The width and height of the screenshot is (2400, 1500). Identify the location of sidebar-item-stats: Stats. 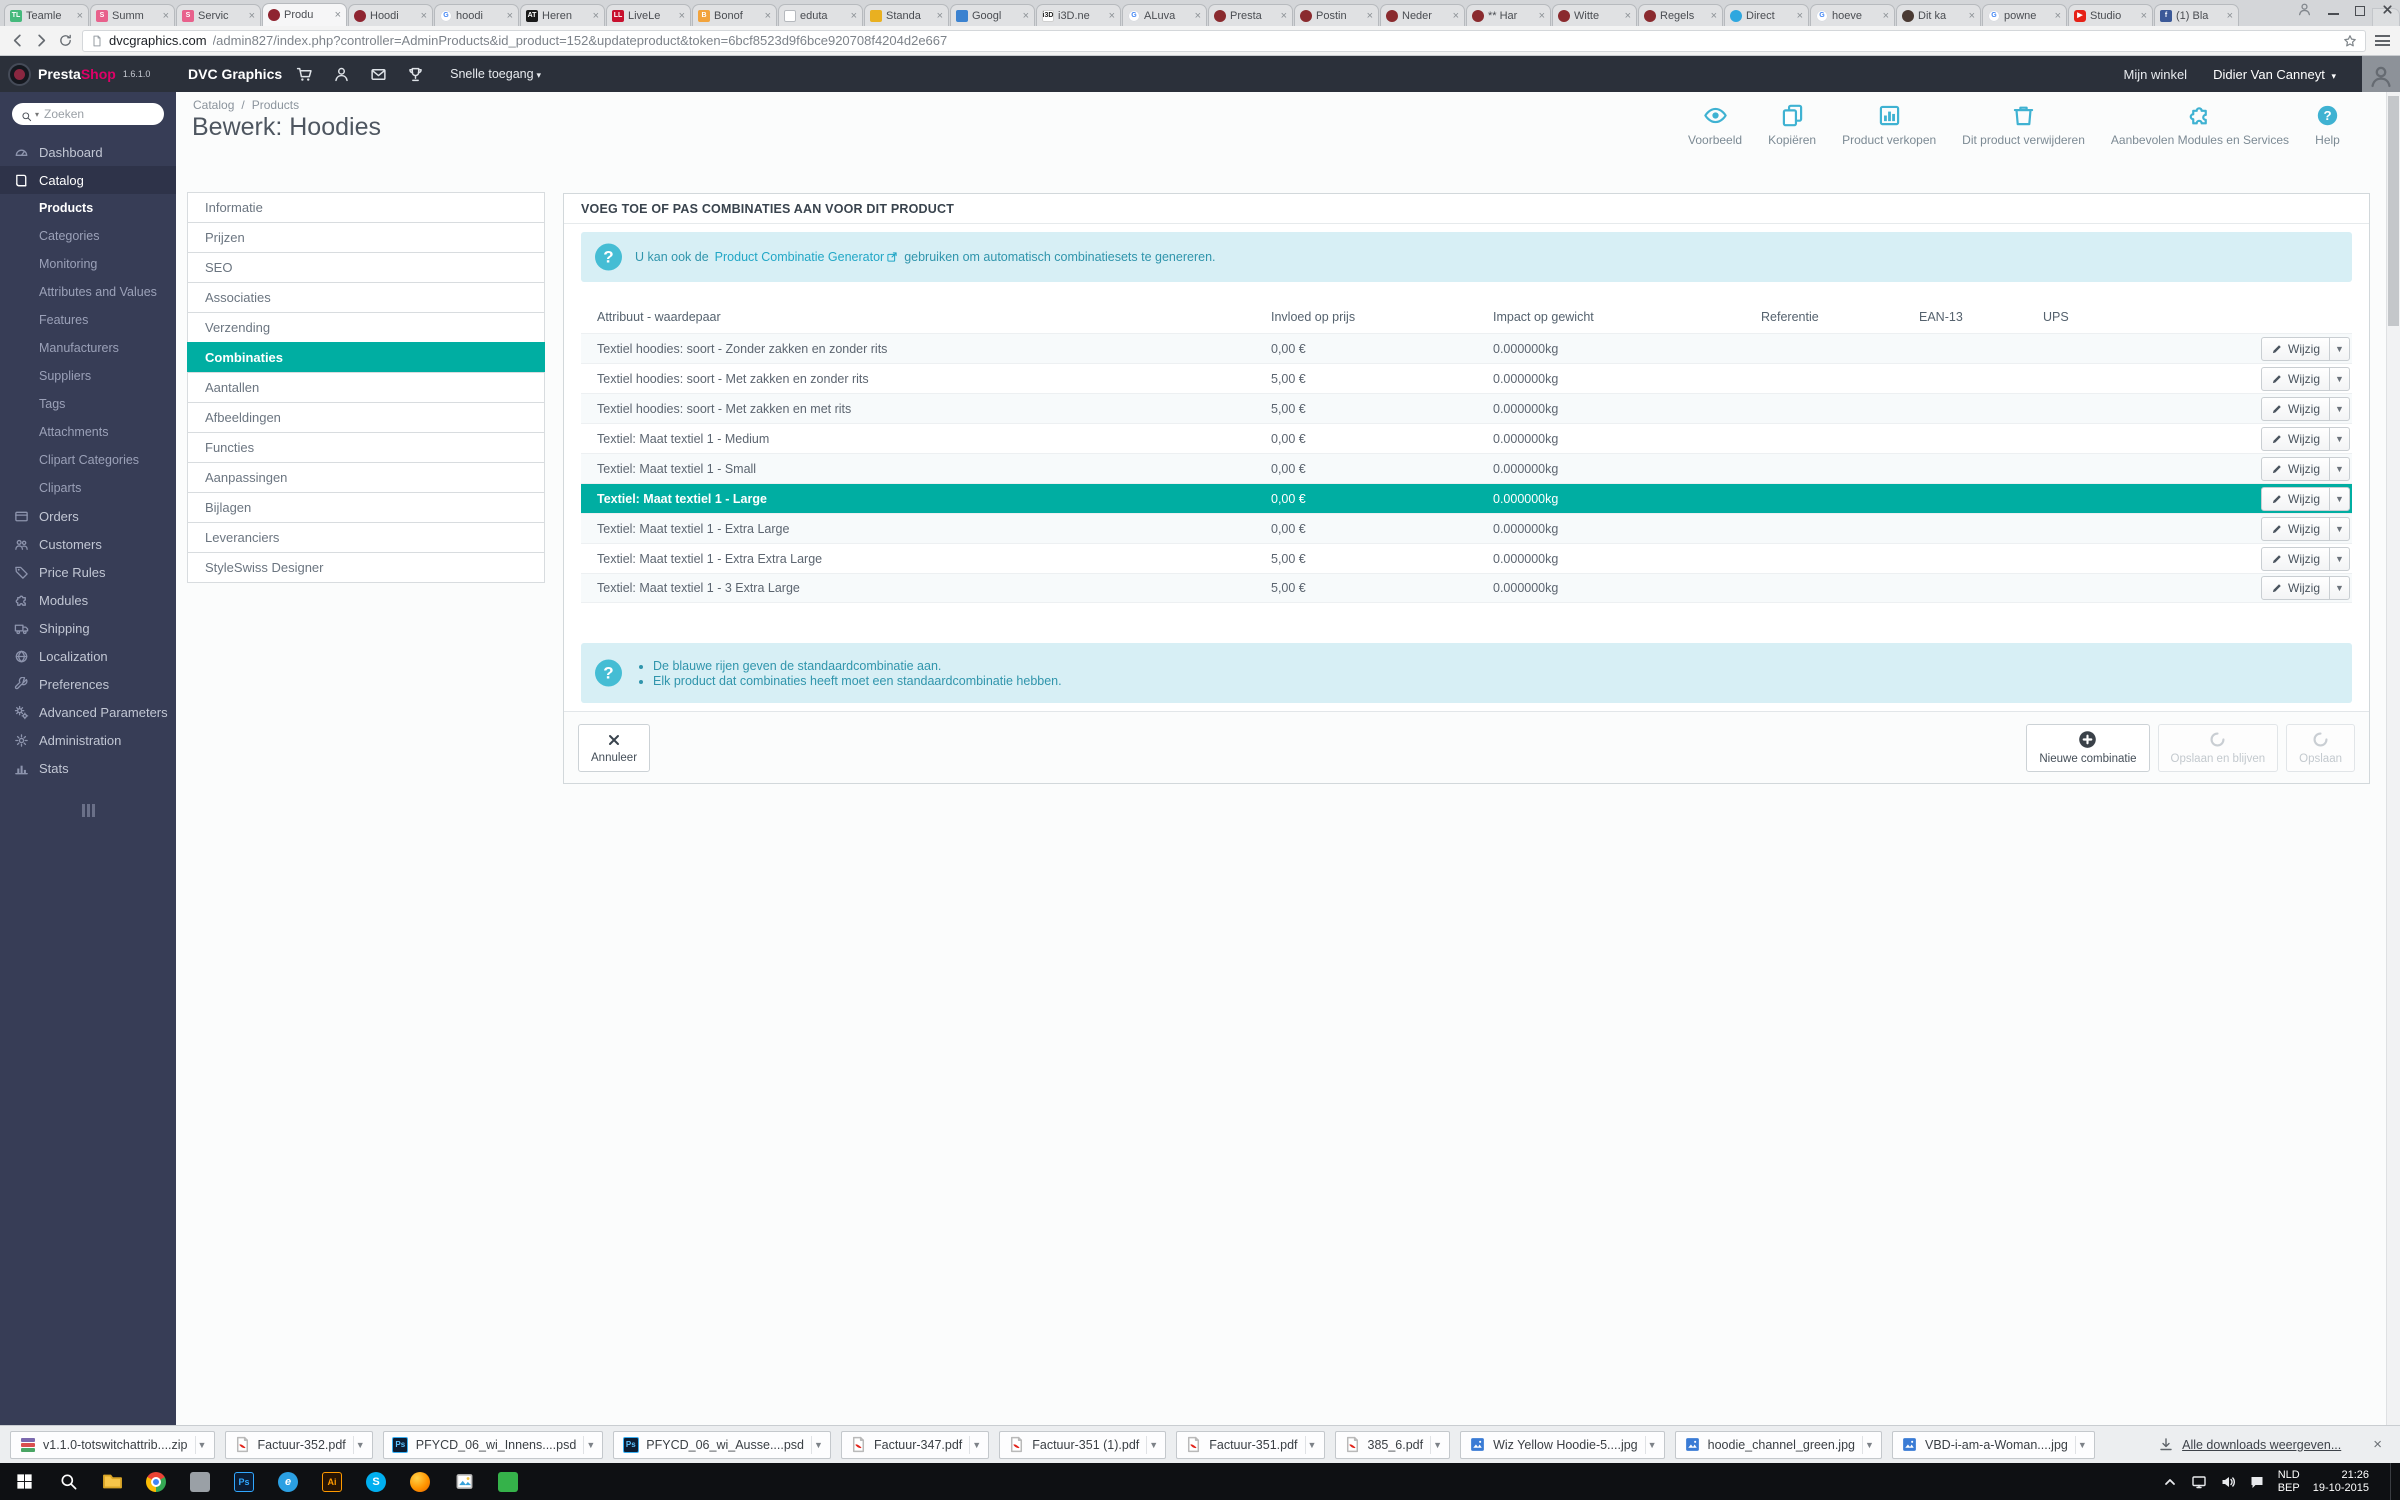
(88, 768).